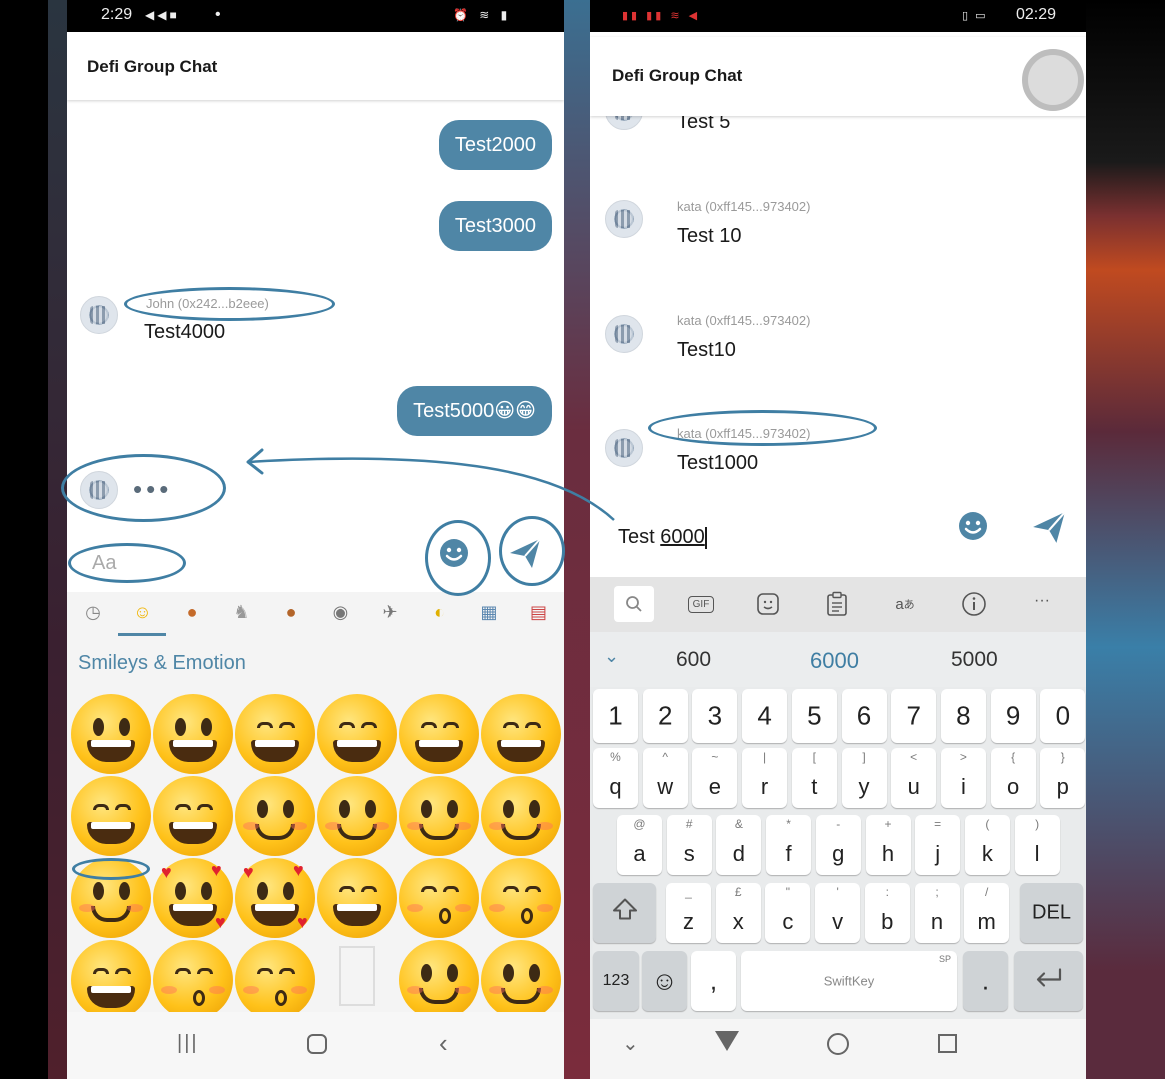  Describe the element at coordinates (713, 981) in the screenshot. I see `comma-key: ,` at that location.